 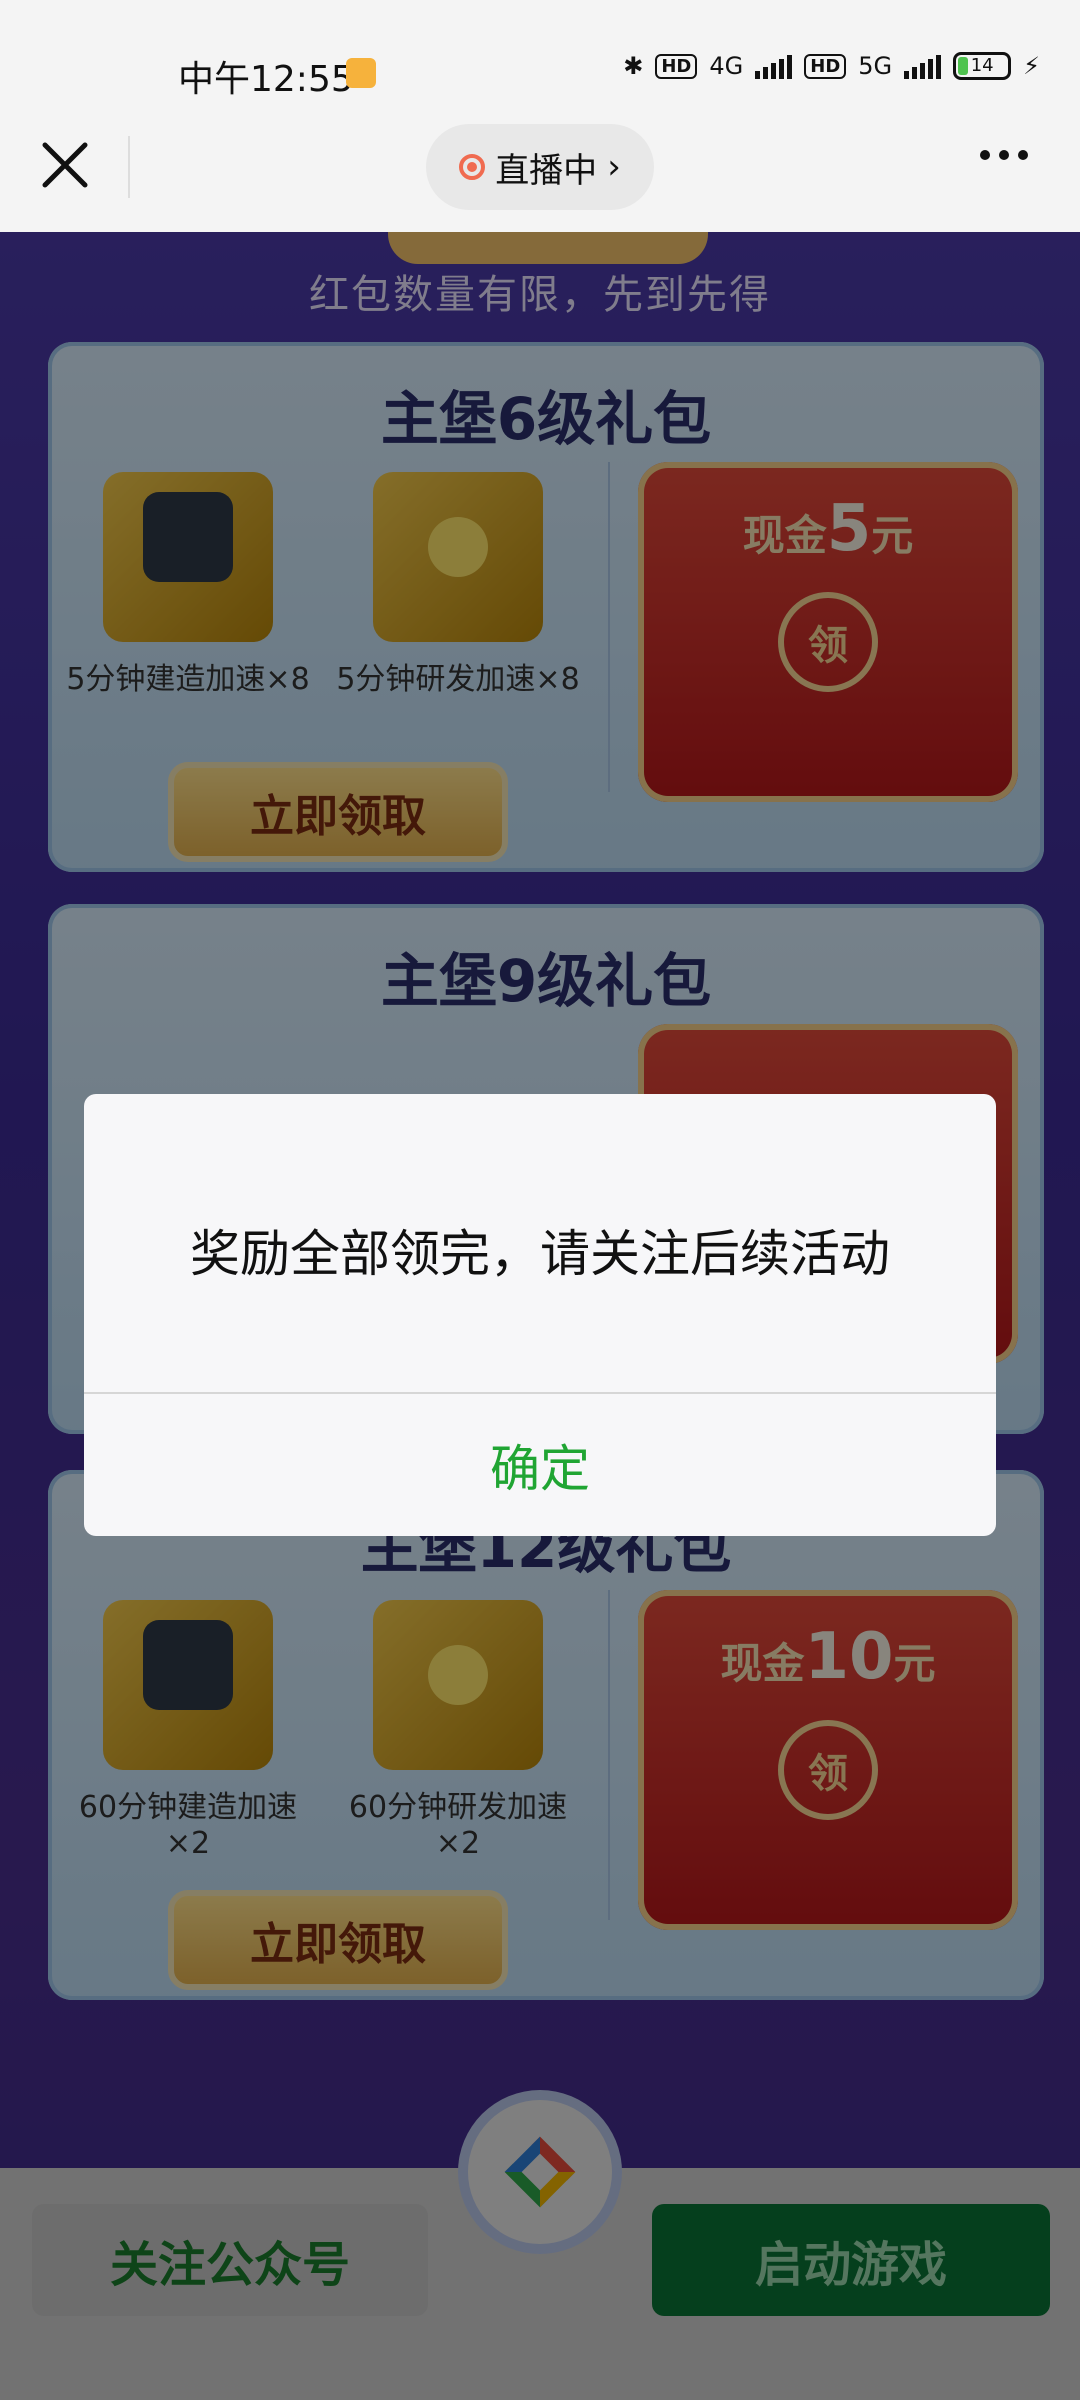 I want to click on battery-icon: 14, so click(x=982, y=66).